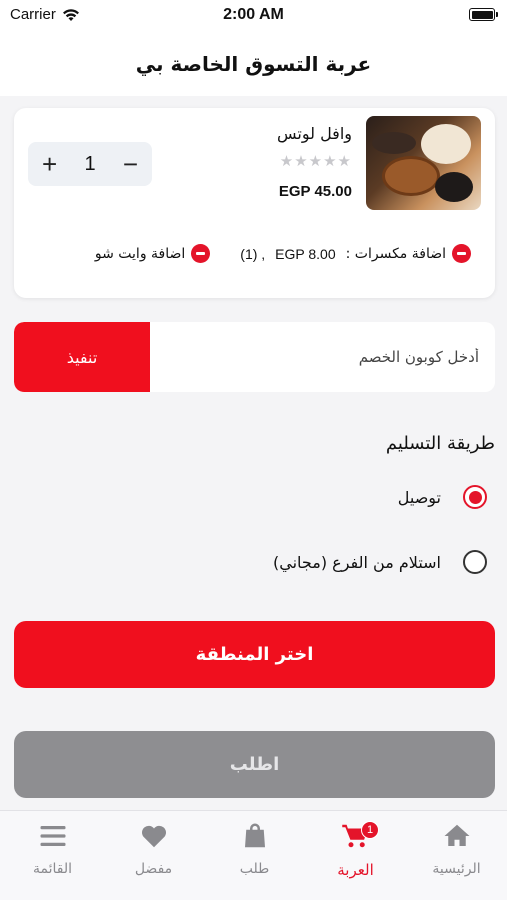 The width and height of the screenshot is (507, 900). Describe the element at coordinates (370, 830) in the screenshot. I see `cart-count-badge: 1` at that location.